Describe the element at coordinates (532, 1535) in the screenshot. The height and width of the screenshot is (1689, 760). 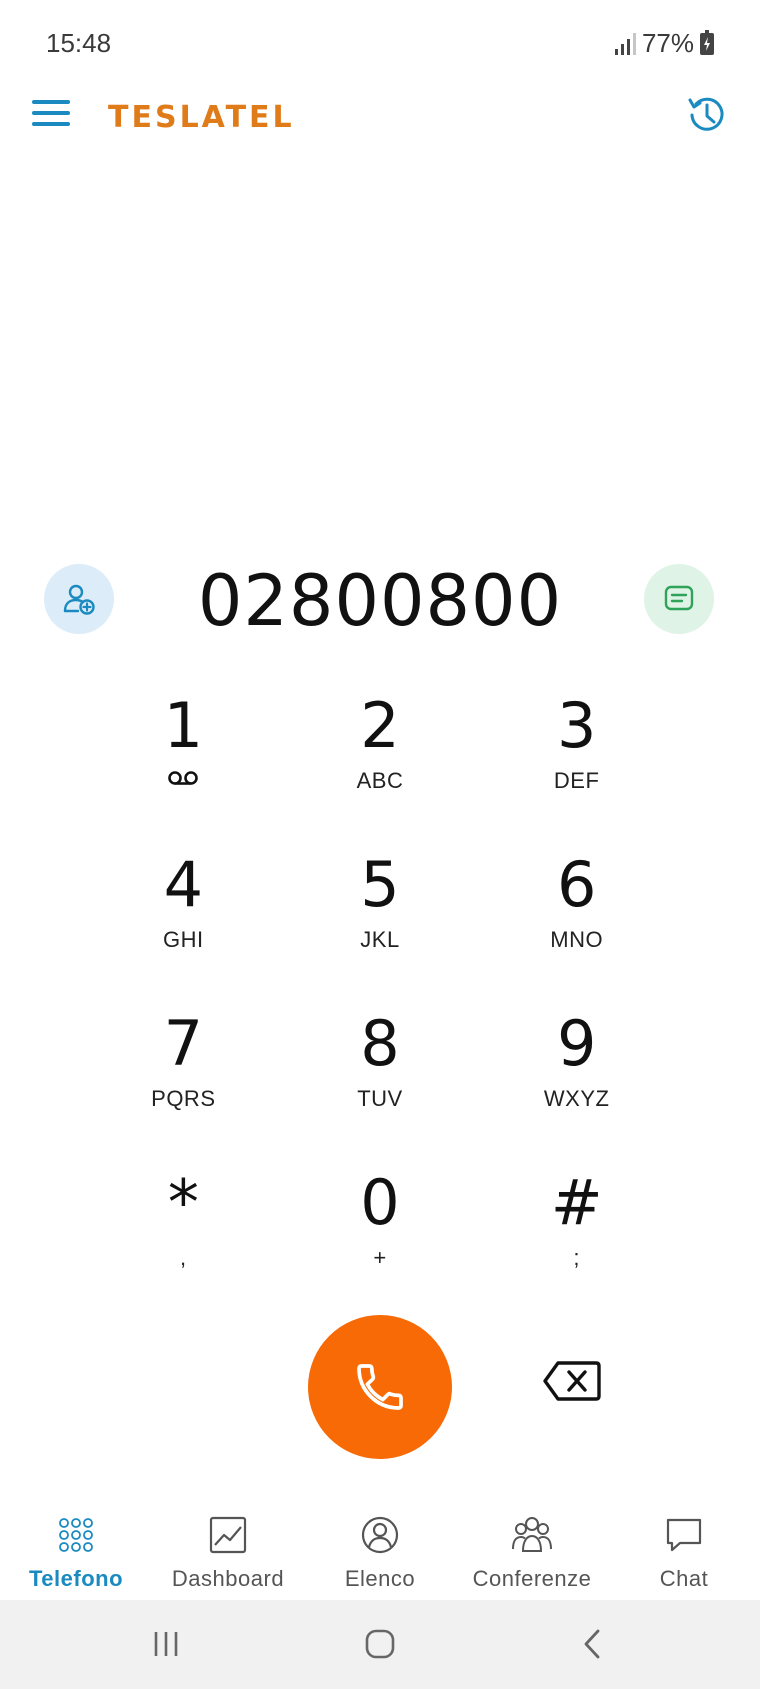
I see `group-icon` at that location.